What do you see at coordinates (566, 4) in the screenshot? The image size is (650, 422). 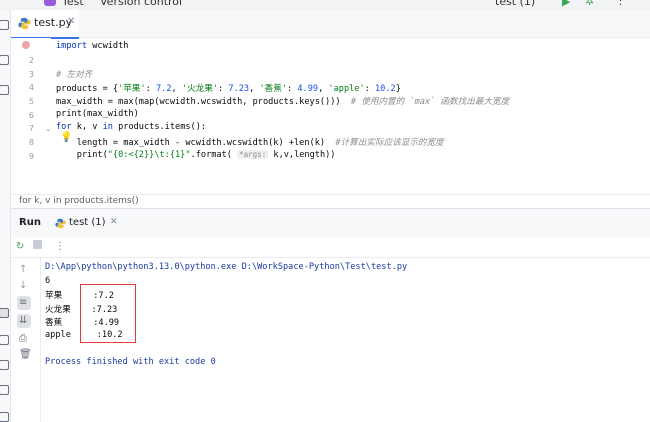 I see `run-icon: ▶` at bounding box center [566, 4].